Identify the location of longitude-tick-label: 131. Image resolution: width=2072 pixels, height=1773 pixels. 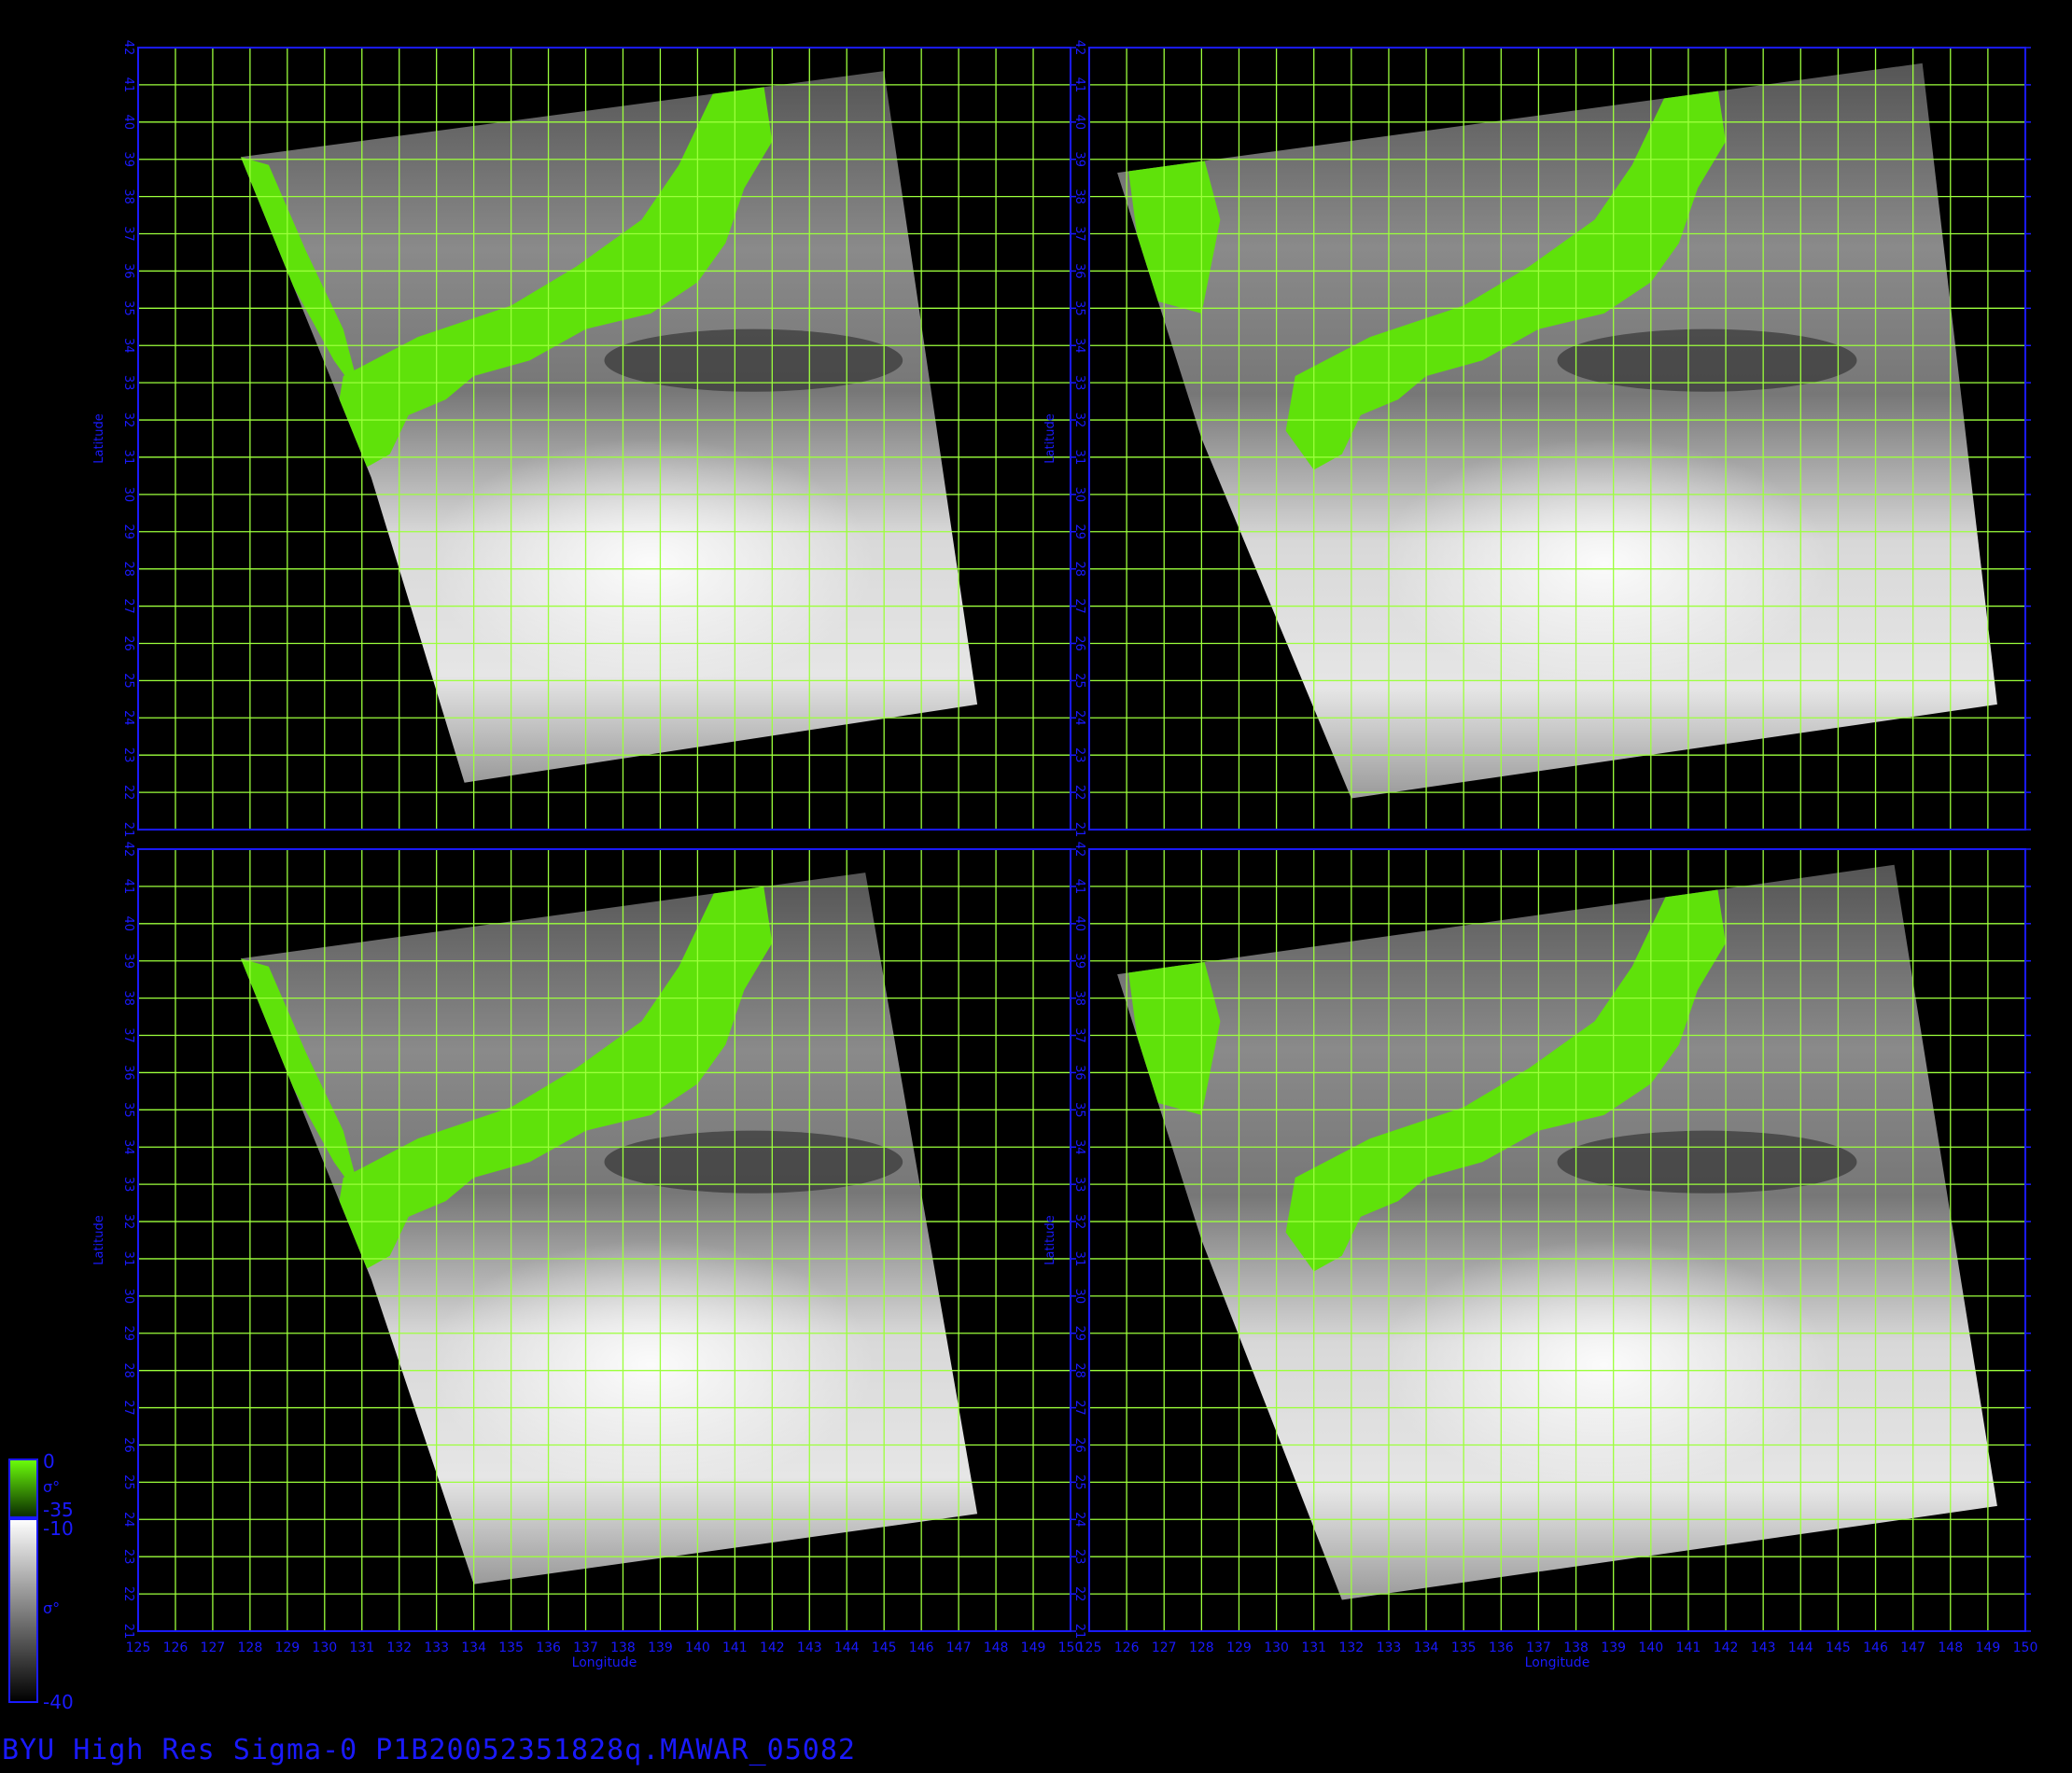
(361, 1647).